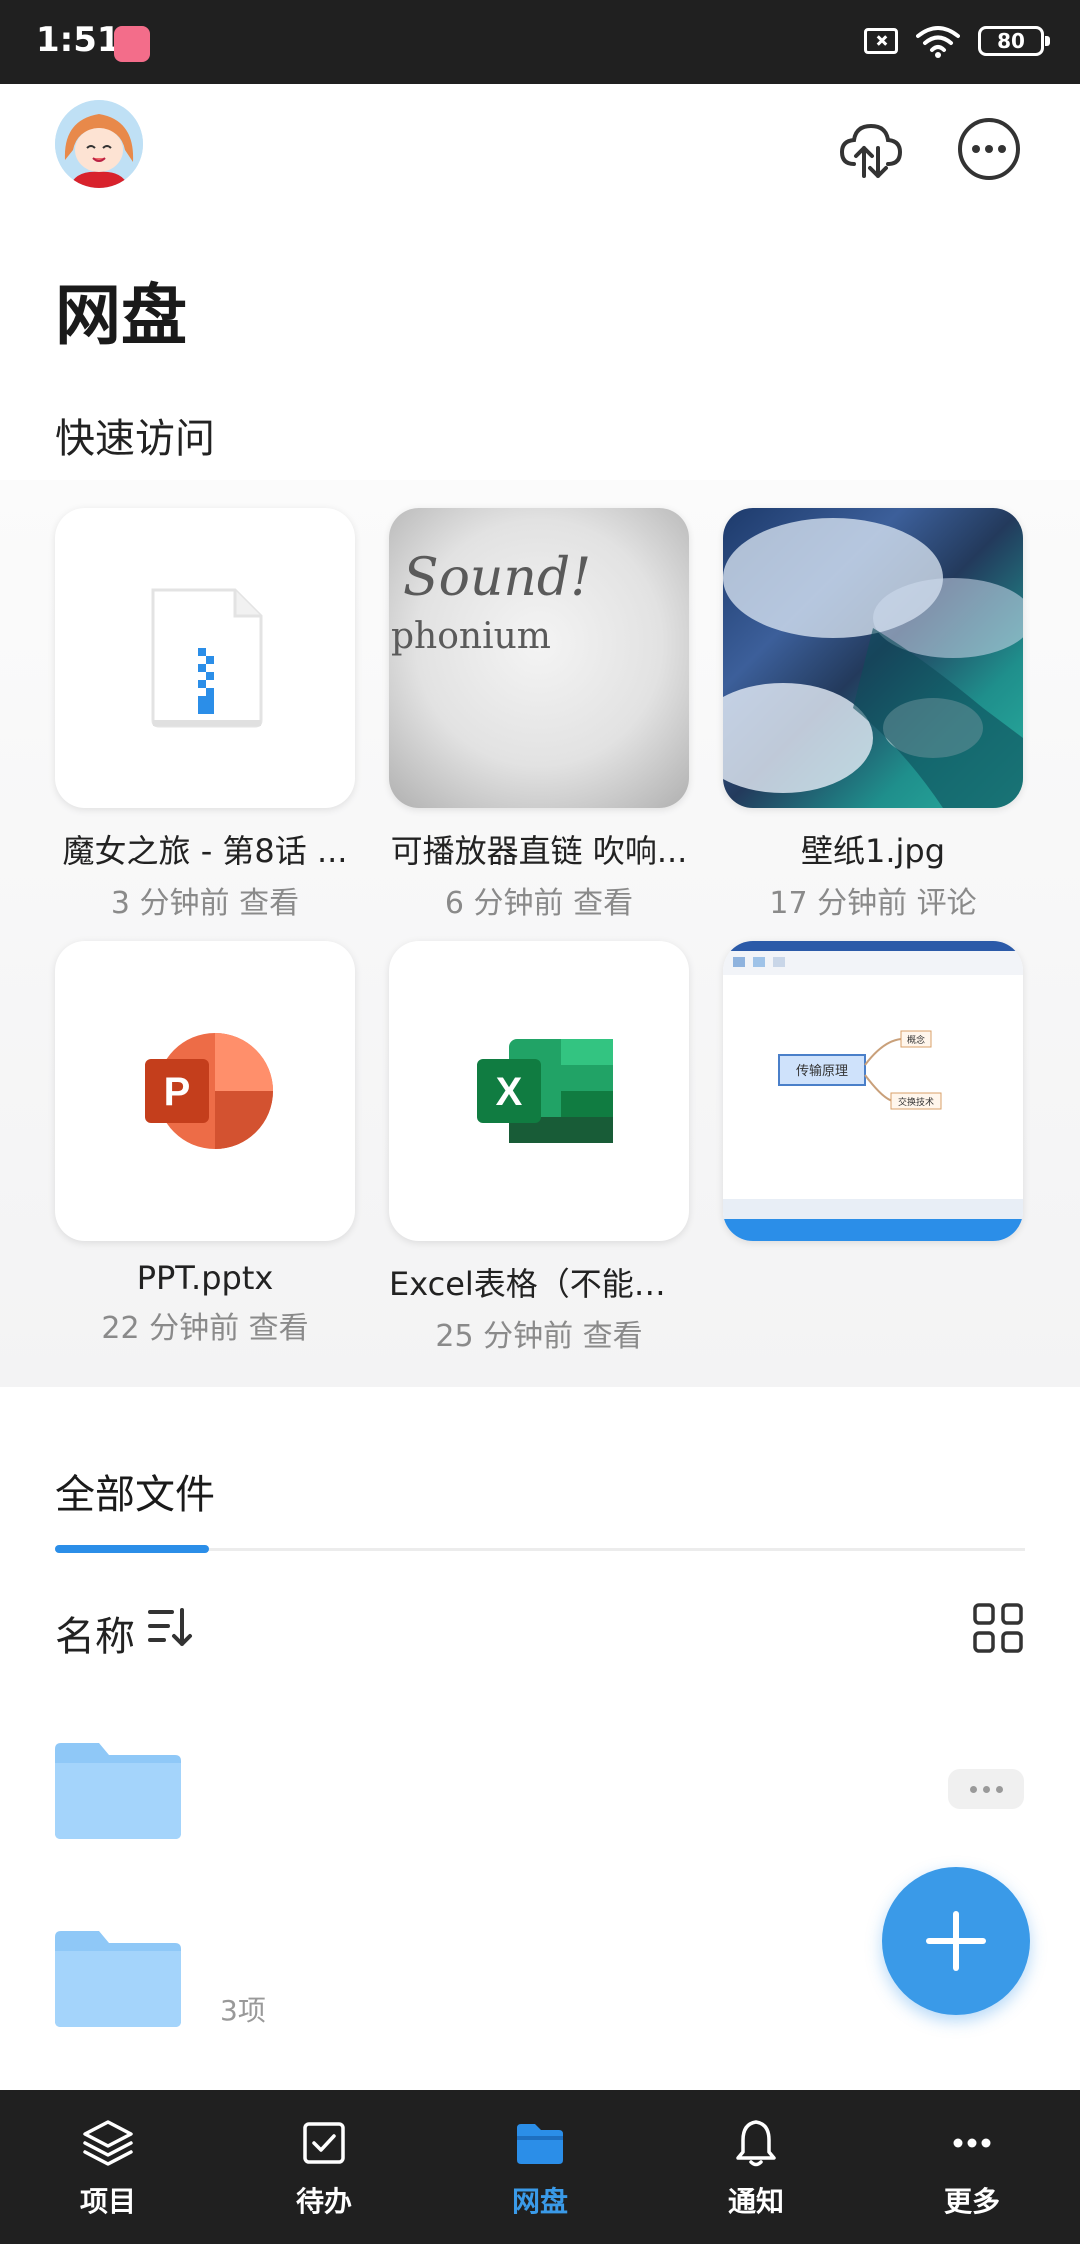 Image resolution: width=1080 pixels, height=2244 pixels. I want to click on quick-access-item: 传输原理 概念 交换技术, so click(873, 1157).